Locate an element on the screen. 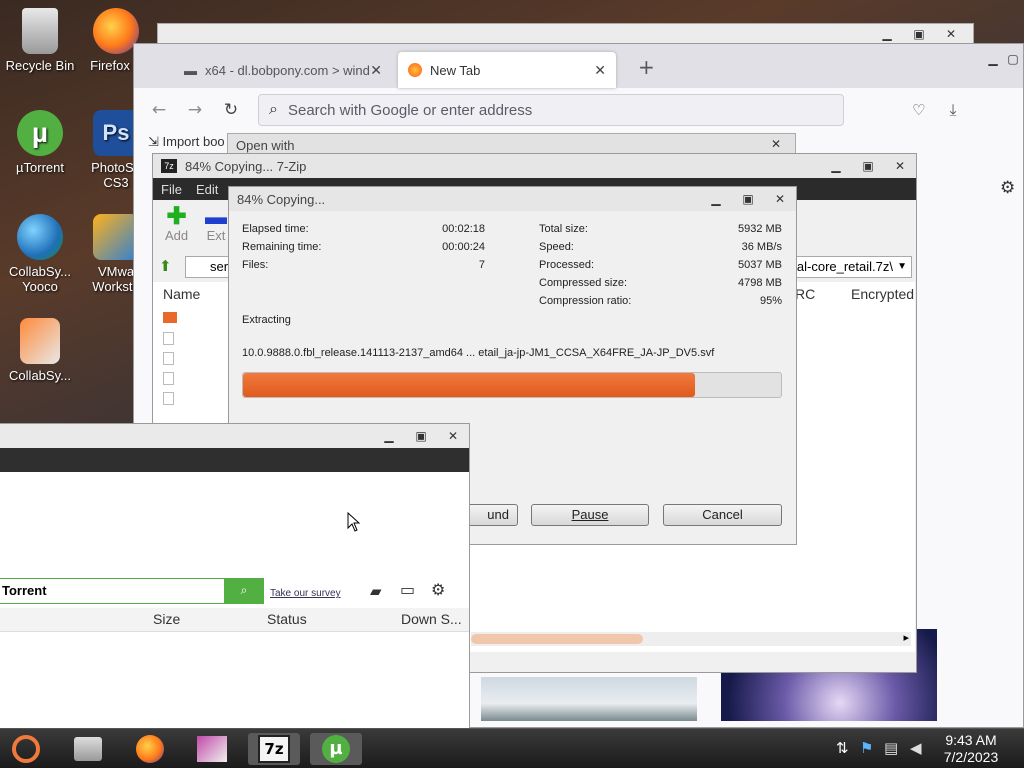 The height and width of the screenshot is (768, 1024). utorrent-search-input: Torrent is located at coordinates (112, 591).